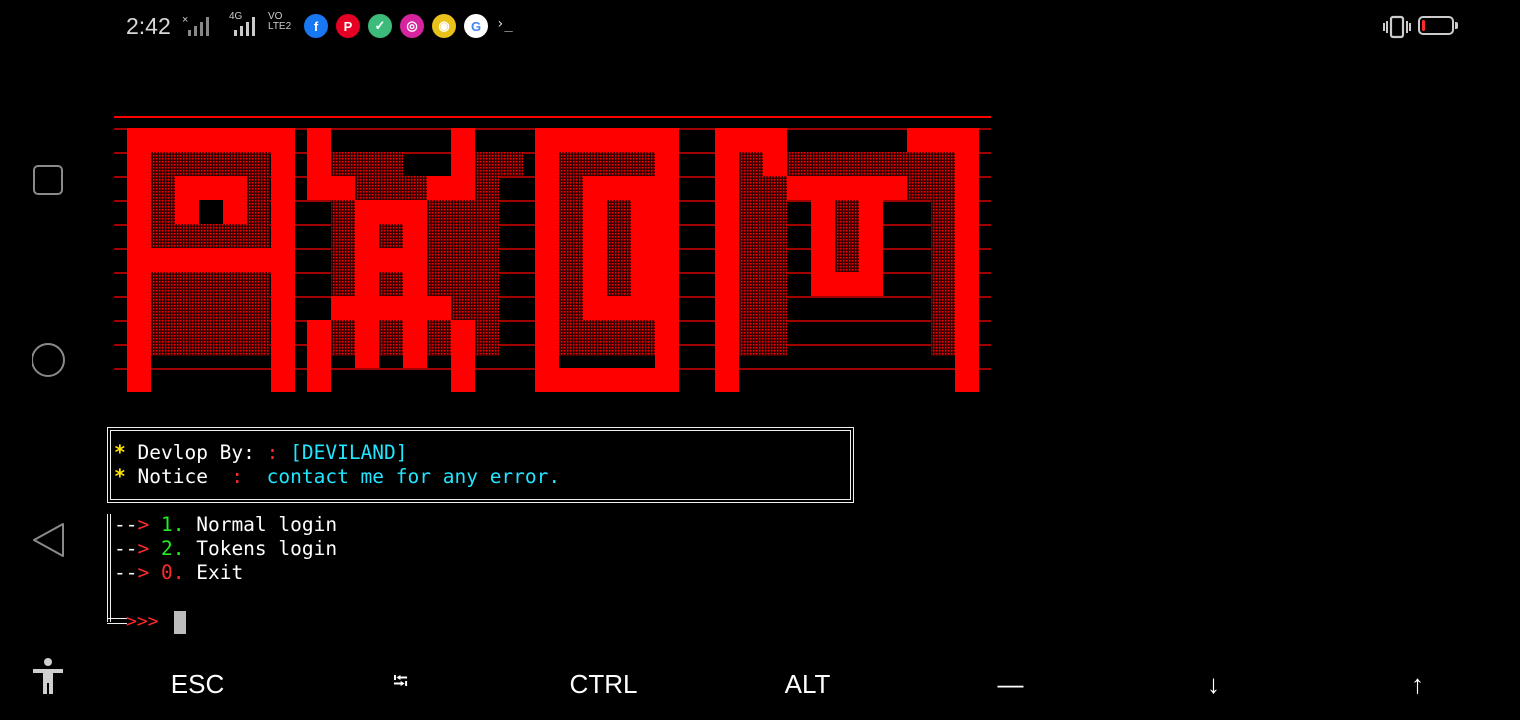 The width and height of the screenshot is (1520, 720). I want to click on notification-icons: f P ✓ ◎ ◉ G, so click(396, 26).